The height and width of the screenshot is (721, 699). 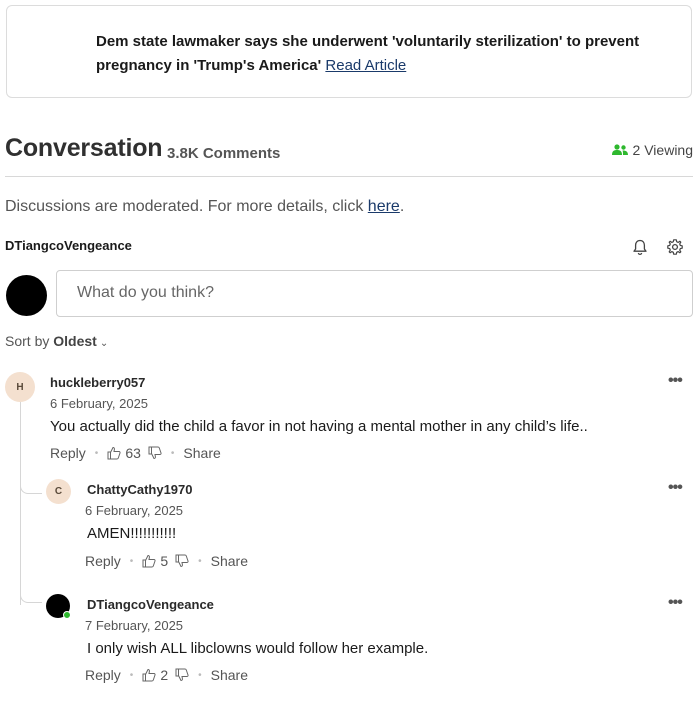 What do you see at coordinates (374, 293) in the screenshot?
I see `comment-input: What do you think?` at bounding box center [374, 293].